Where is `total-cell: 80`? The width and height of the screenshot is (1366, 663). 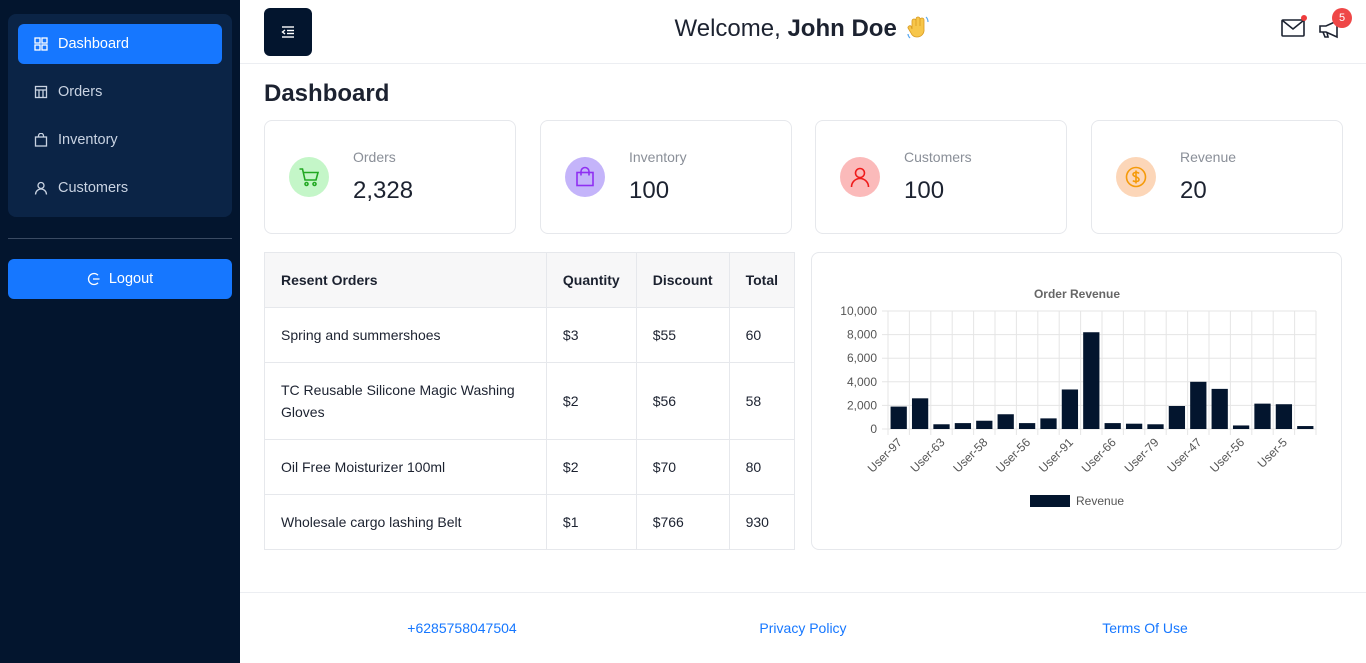
total-cell: 80 is located at coordinates (762, 467).